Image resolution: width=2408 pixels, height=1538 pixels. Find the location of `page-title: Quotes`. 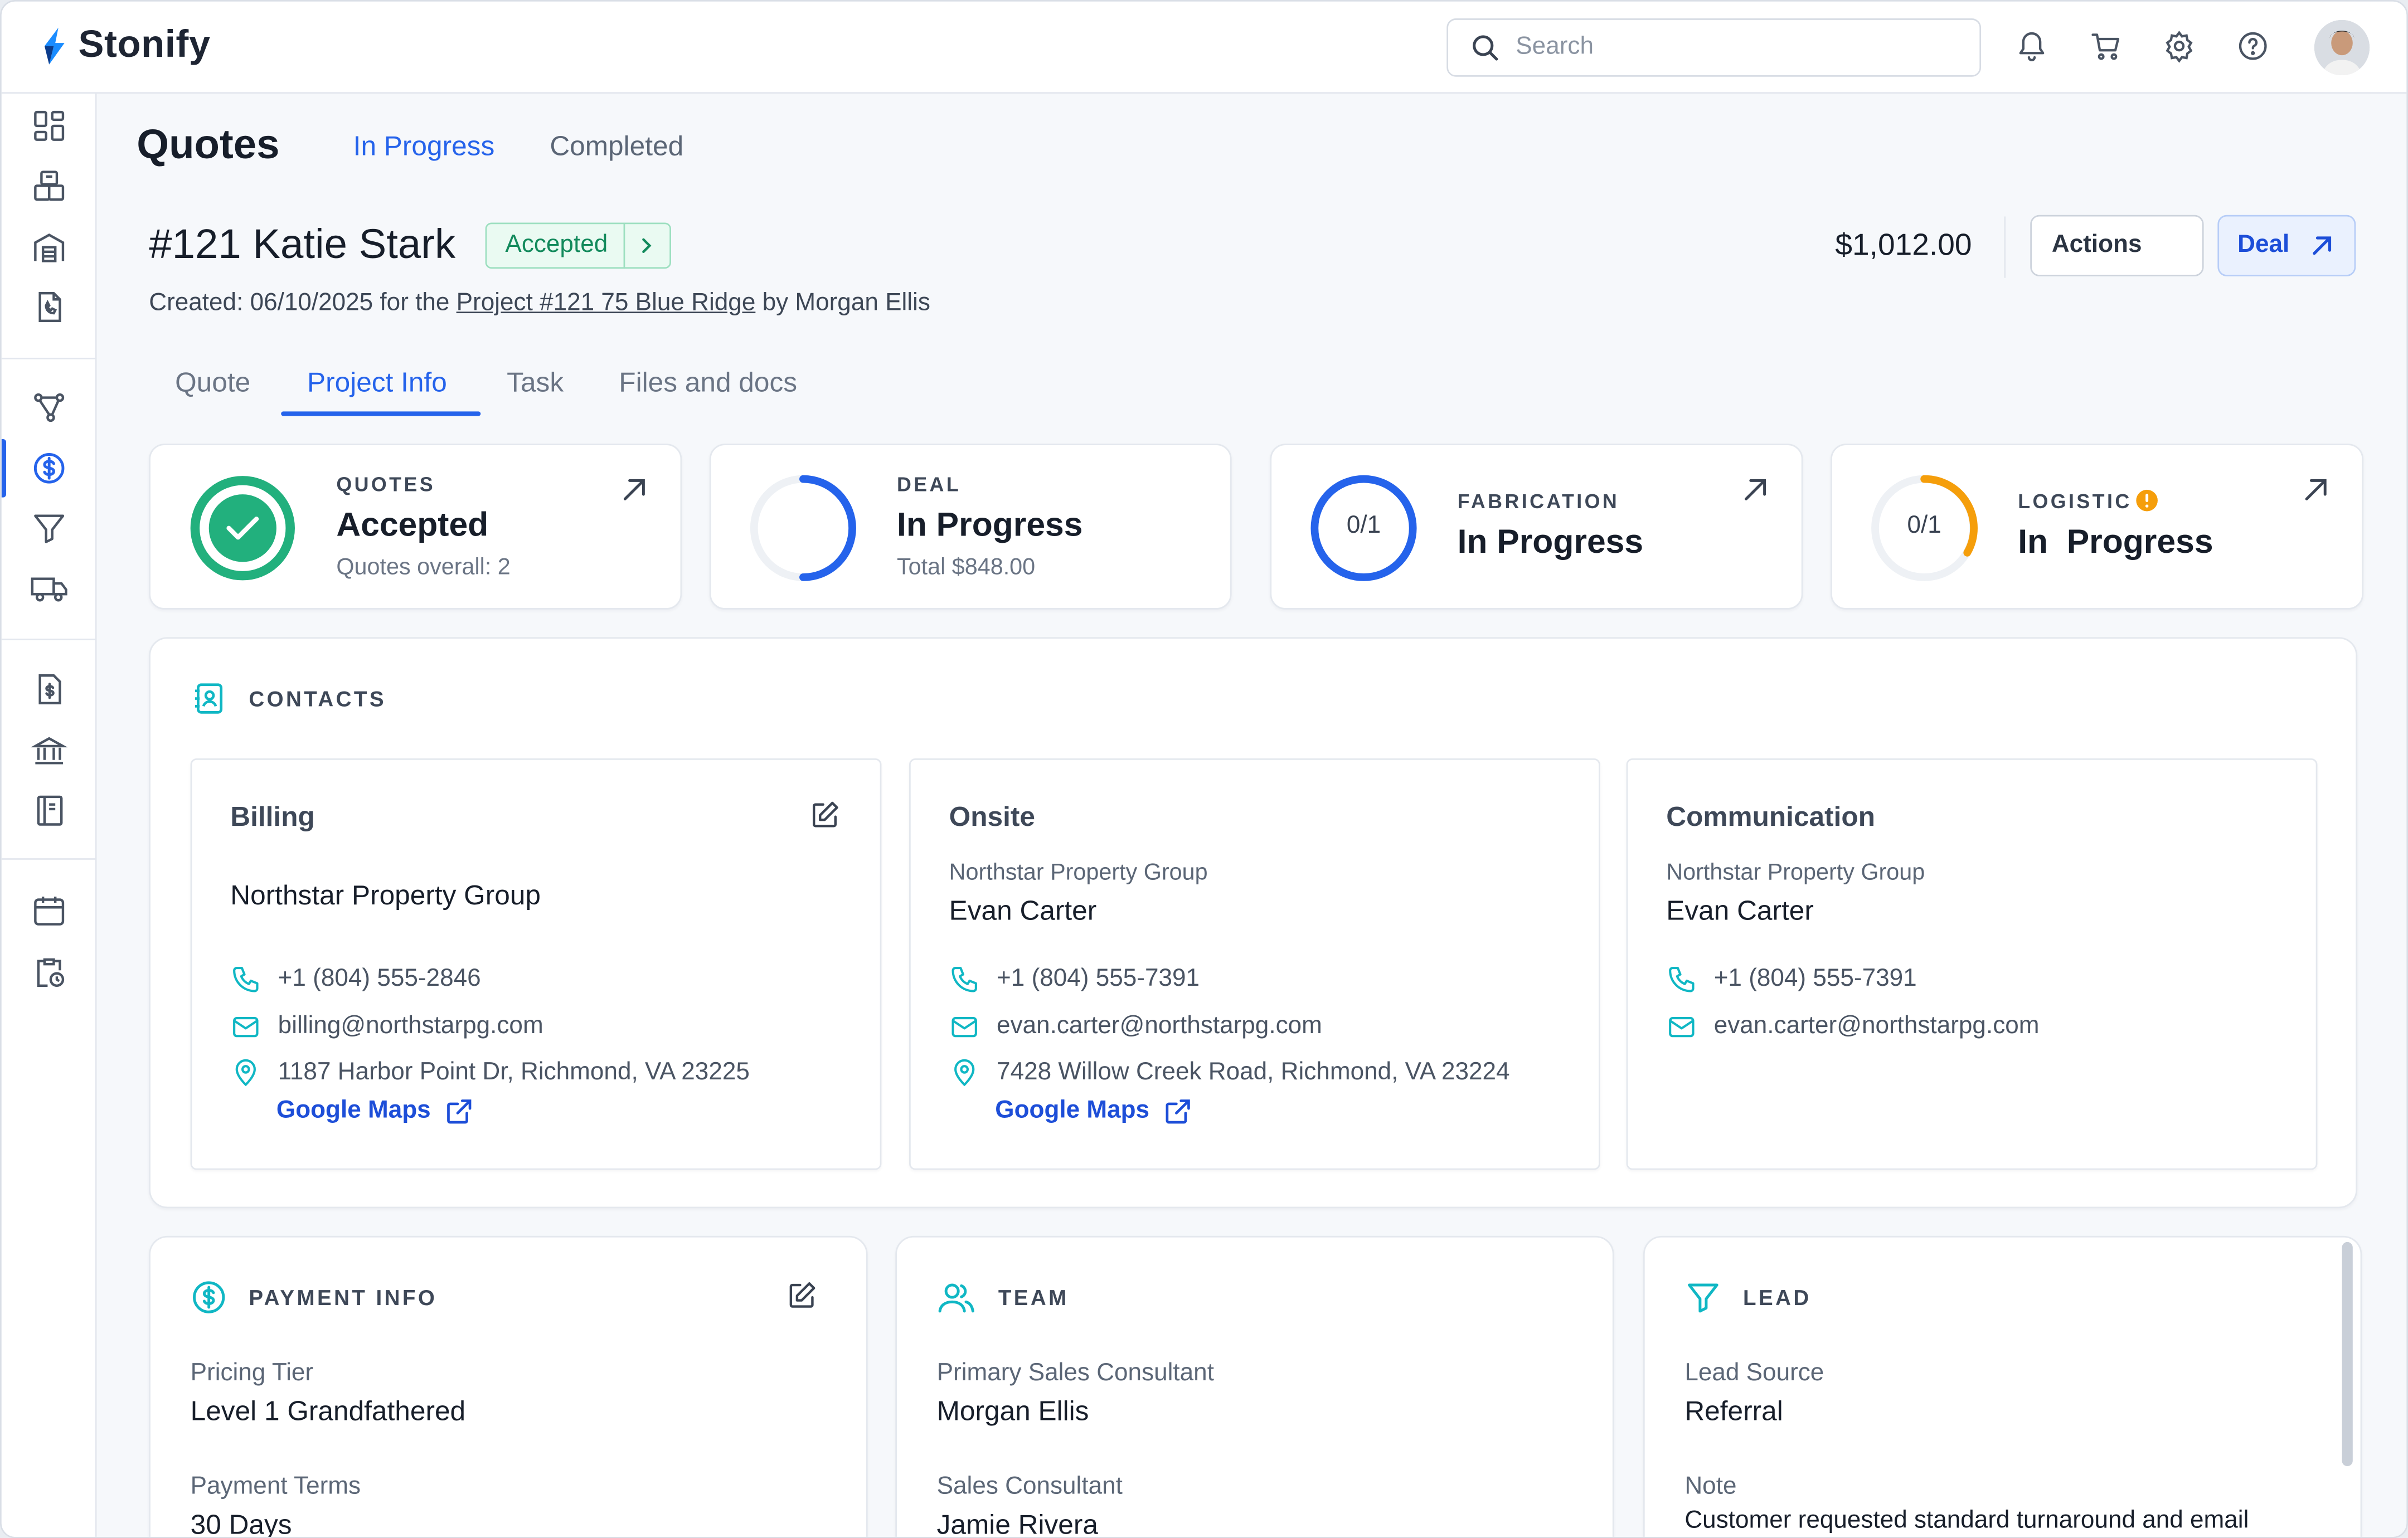

page-title: Quotes is located at coordinates (208, 144).